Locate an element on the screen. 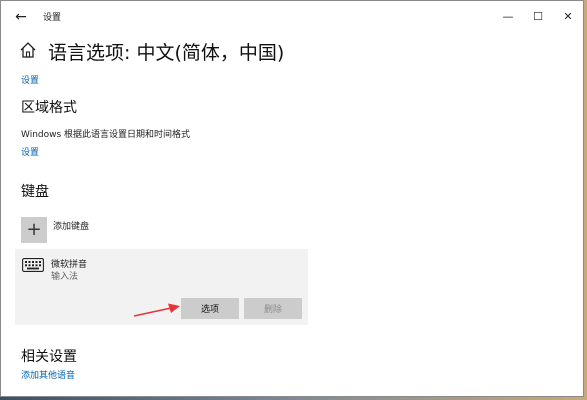 This screenshot has height=400, width=587. options-button: 选项 is located at coordinates (210, 308).